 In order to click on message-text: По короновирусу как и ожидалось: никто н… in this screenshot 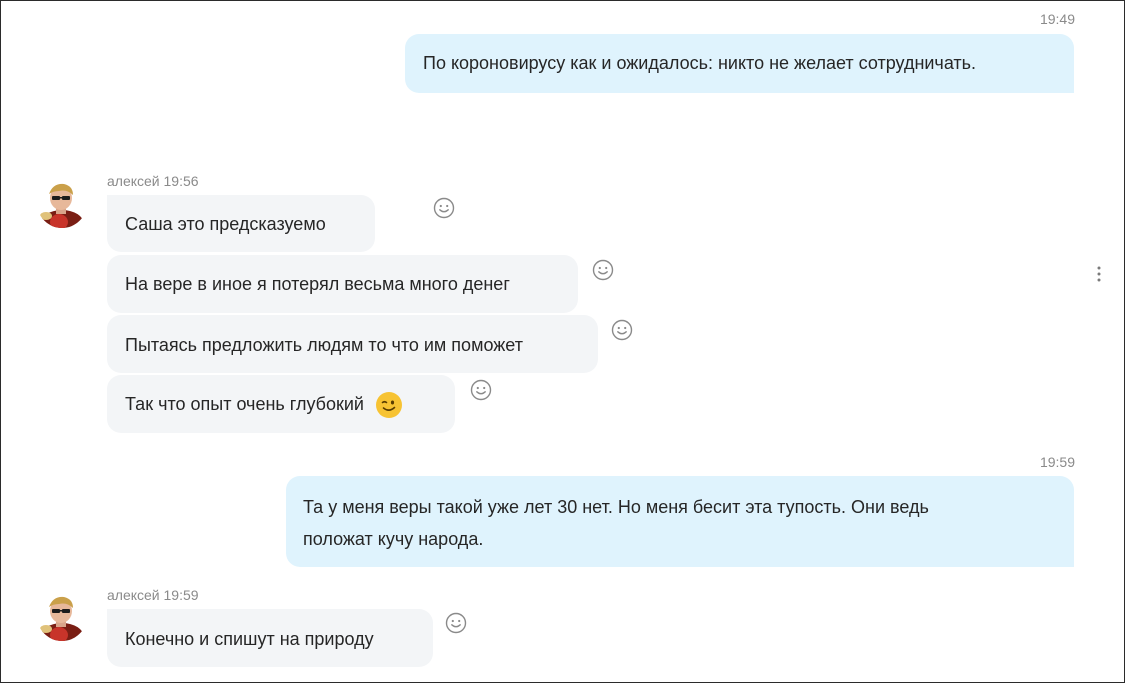, I will do `click(700, 63)`.